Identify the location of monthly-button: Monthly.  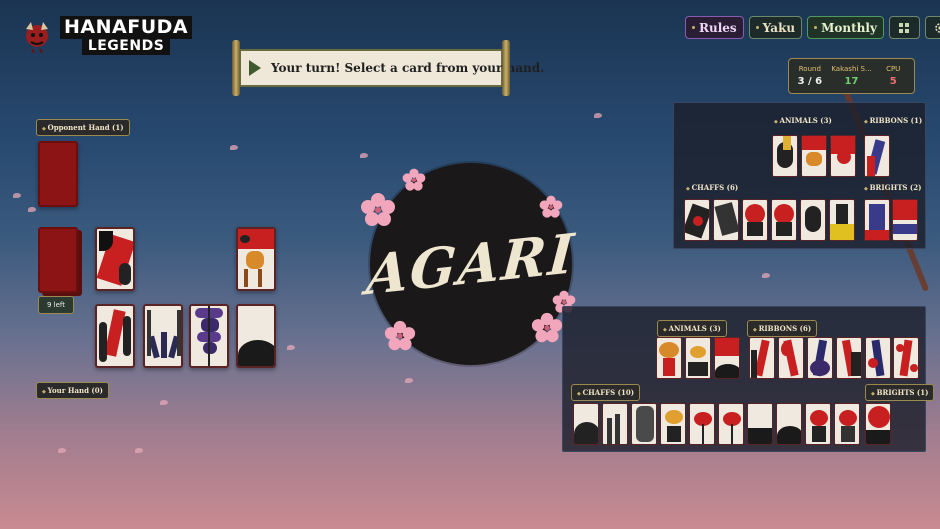
(845, 27).